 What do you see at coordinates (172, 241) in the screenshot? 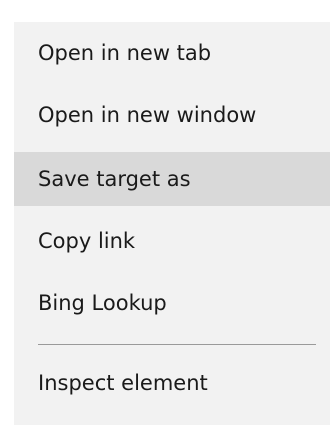
I see `menu-item-copy-link: Copy link` at bounding box center [172, 241].